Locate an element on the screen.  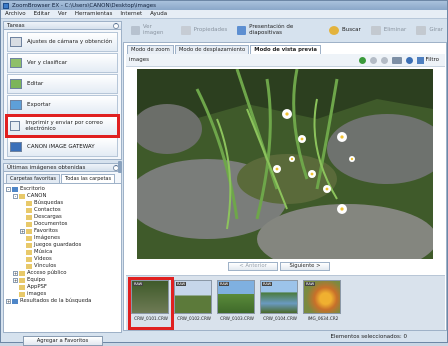
thumbnail-item: RAW CRW_0101.CRW is located at coordinates (151, 303).